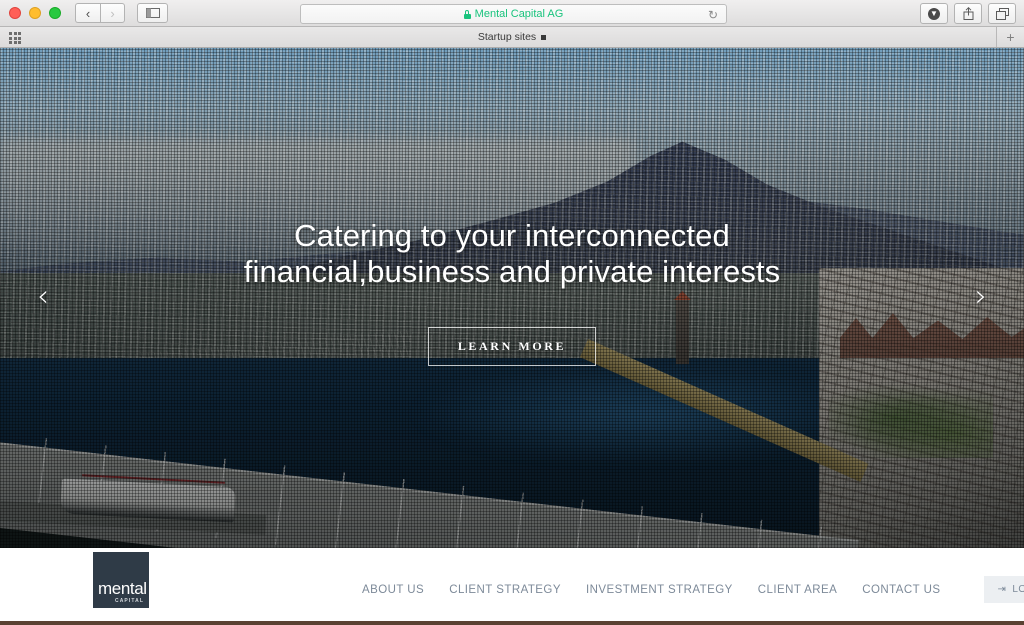  I want to click on nav-client-area: CLIENT AREA, so click(798, 590).